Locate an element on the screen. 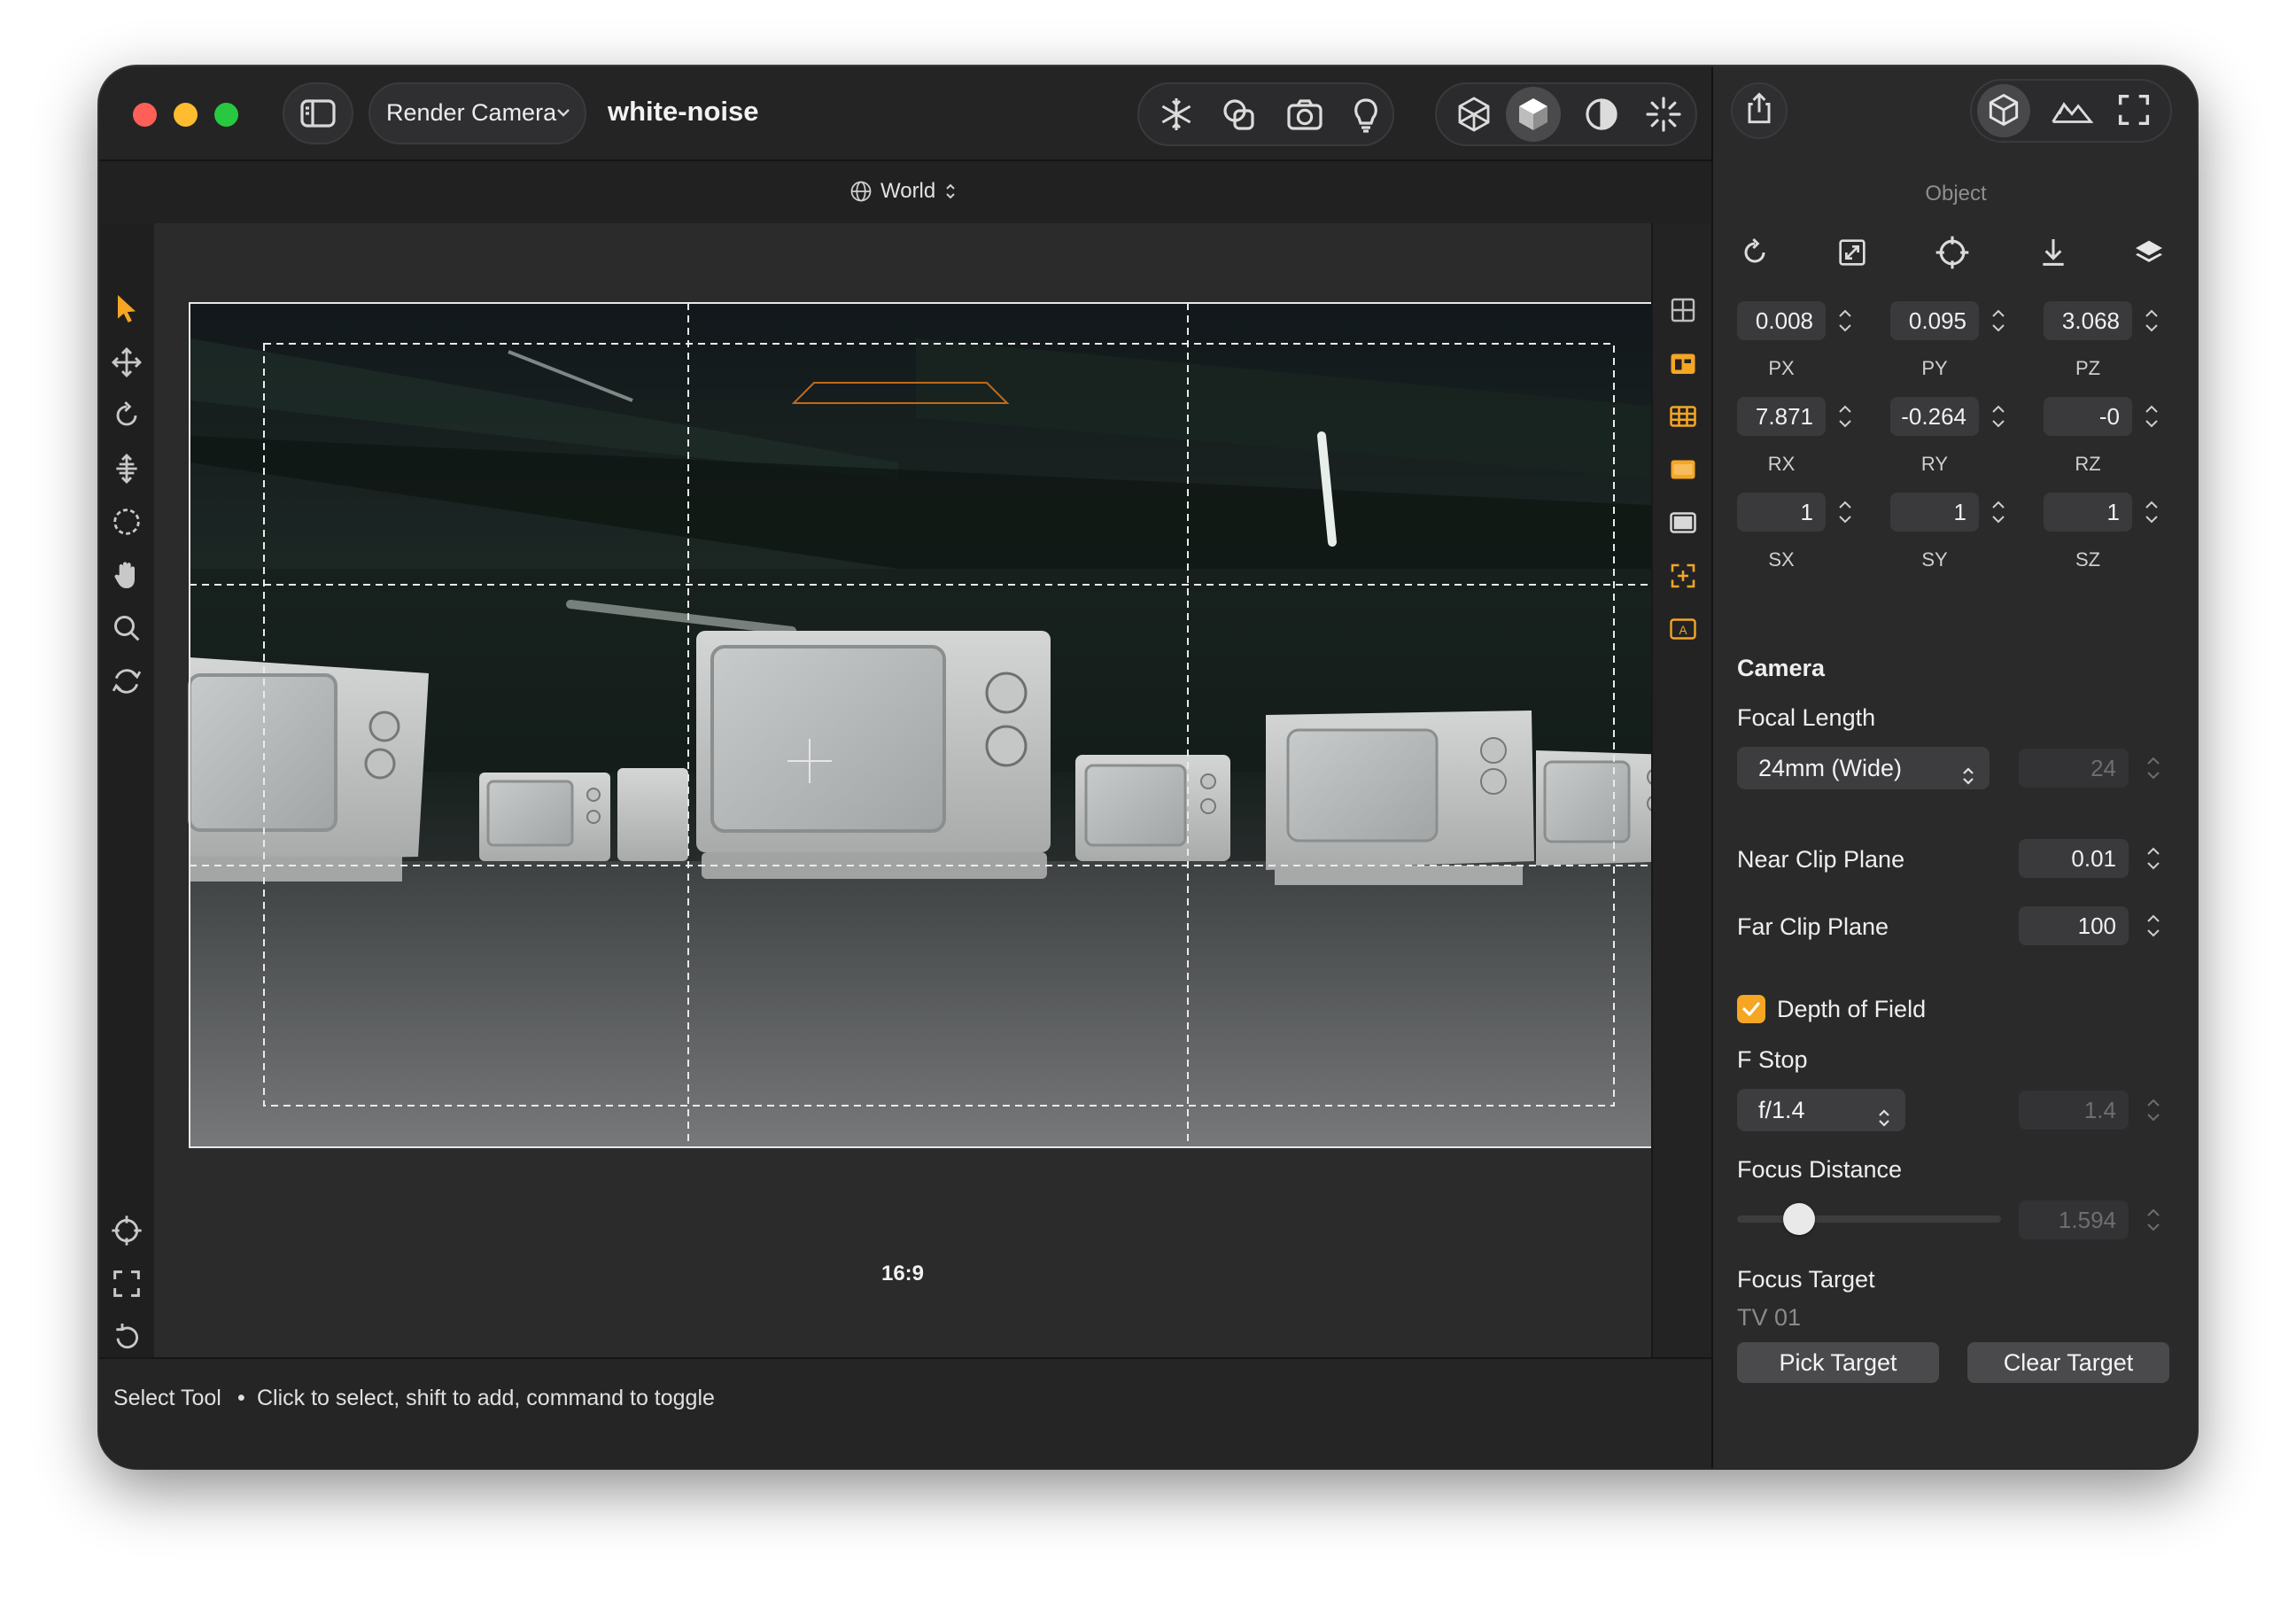 Image resolution: width=2296 pixels, height=1600 pixels. f-stop-select: f/1.4 is located at coordinates (1821, 1110).